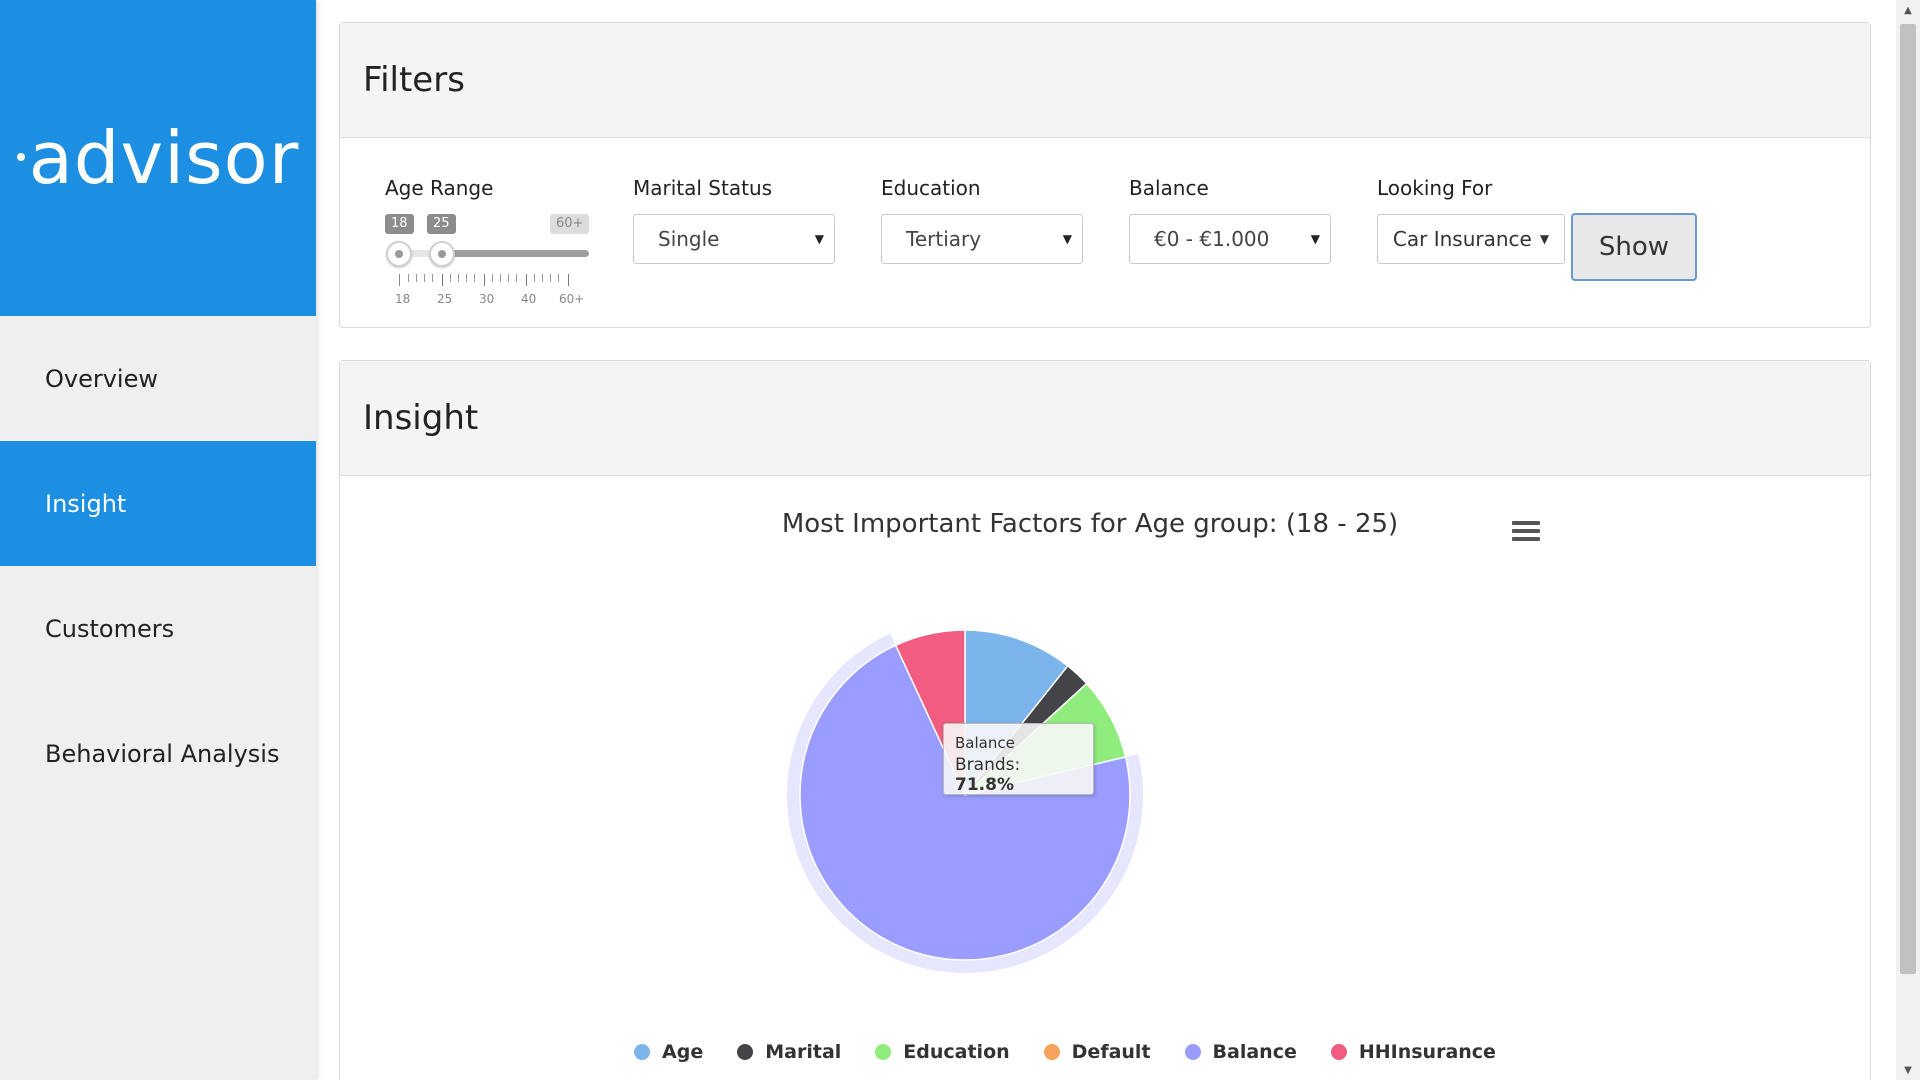  What do you see at coordinates (1427, 1052) in the screenshot?
I see `legend-label: HHInsurance` at bounding box center [1427, 1052].